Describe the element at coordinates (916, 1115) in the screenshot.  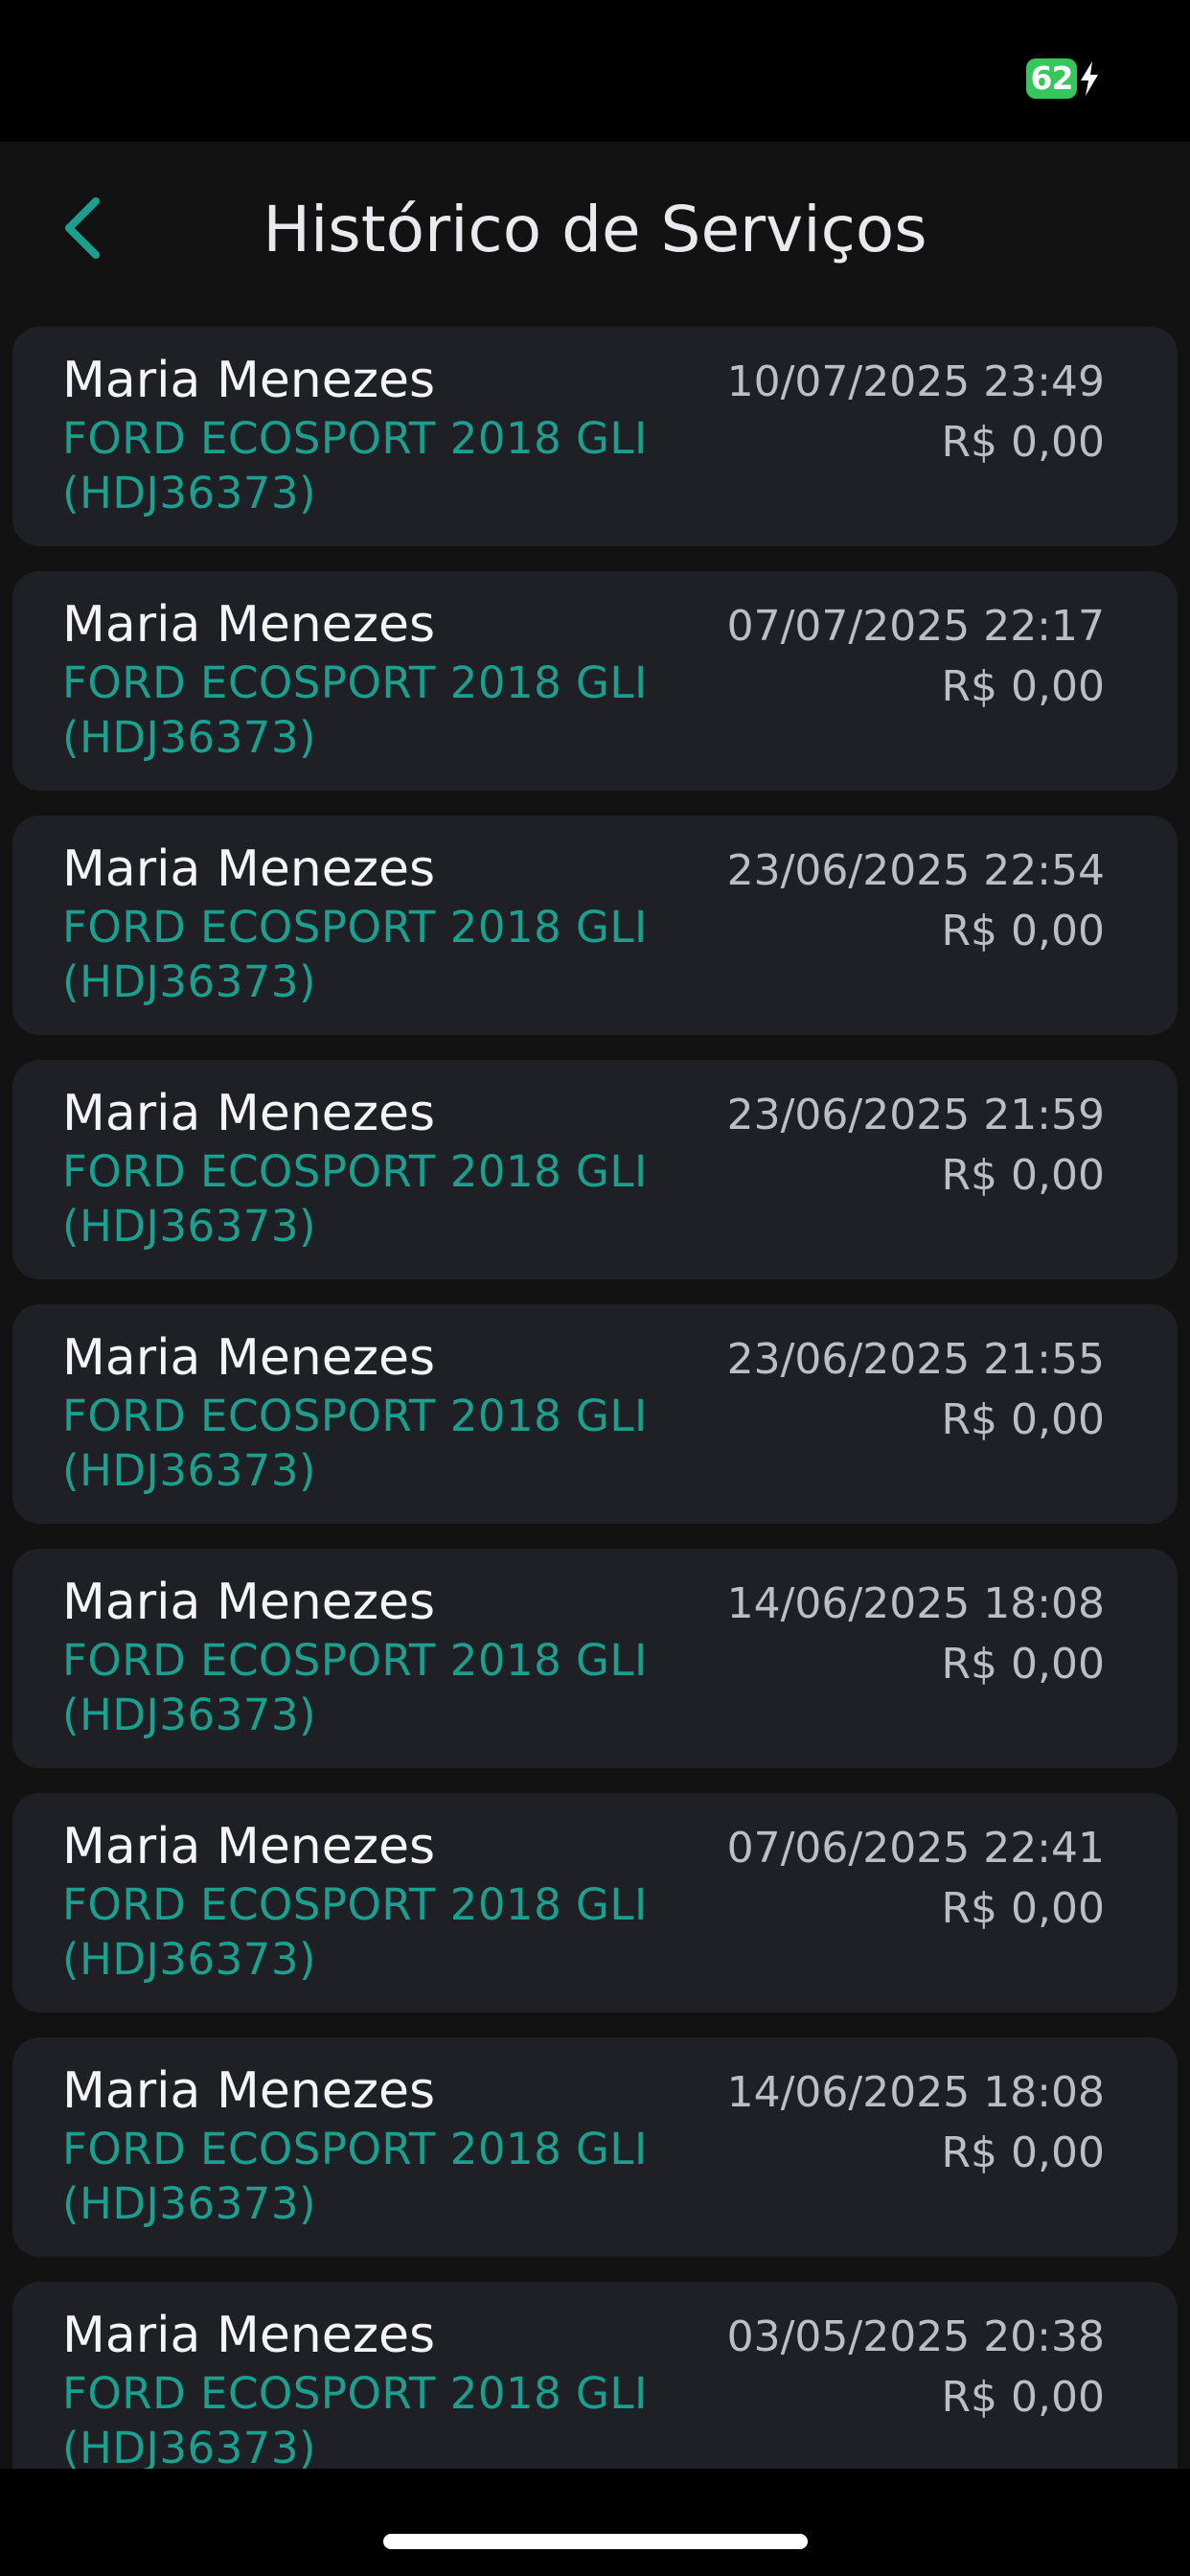
I see `service-date: 23/06/2025 21:59` at that location.